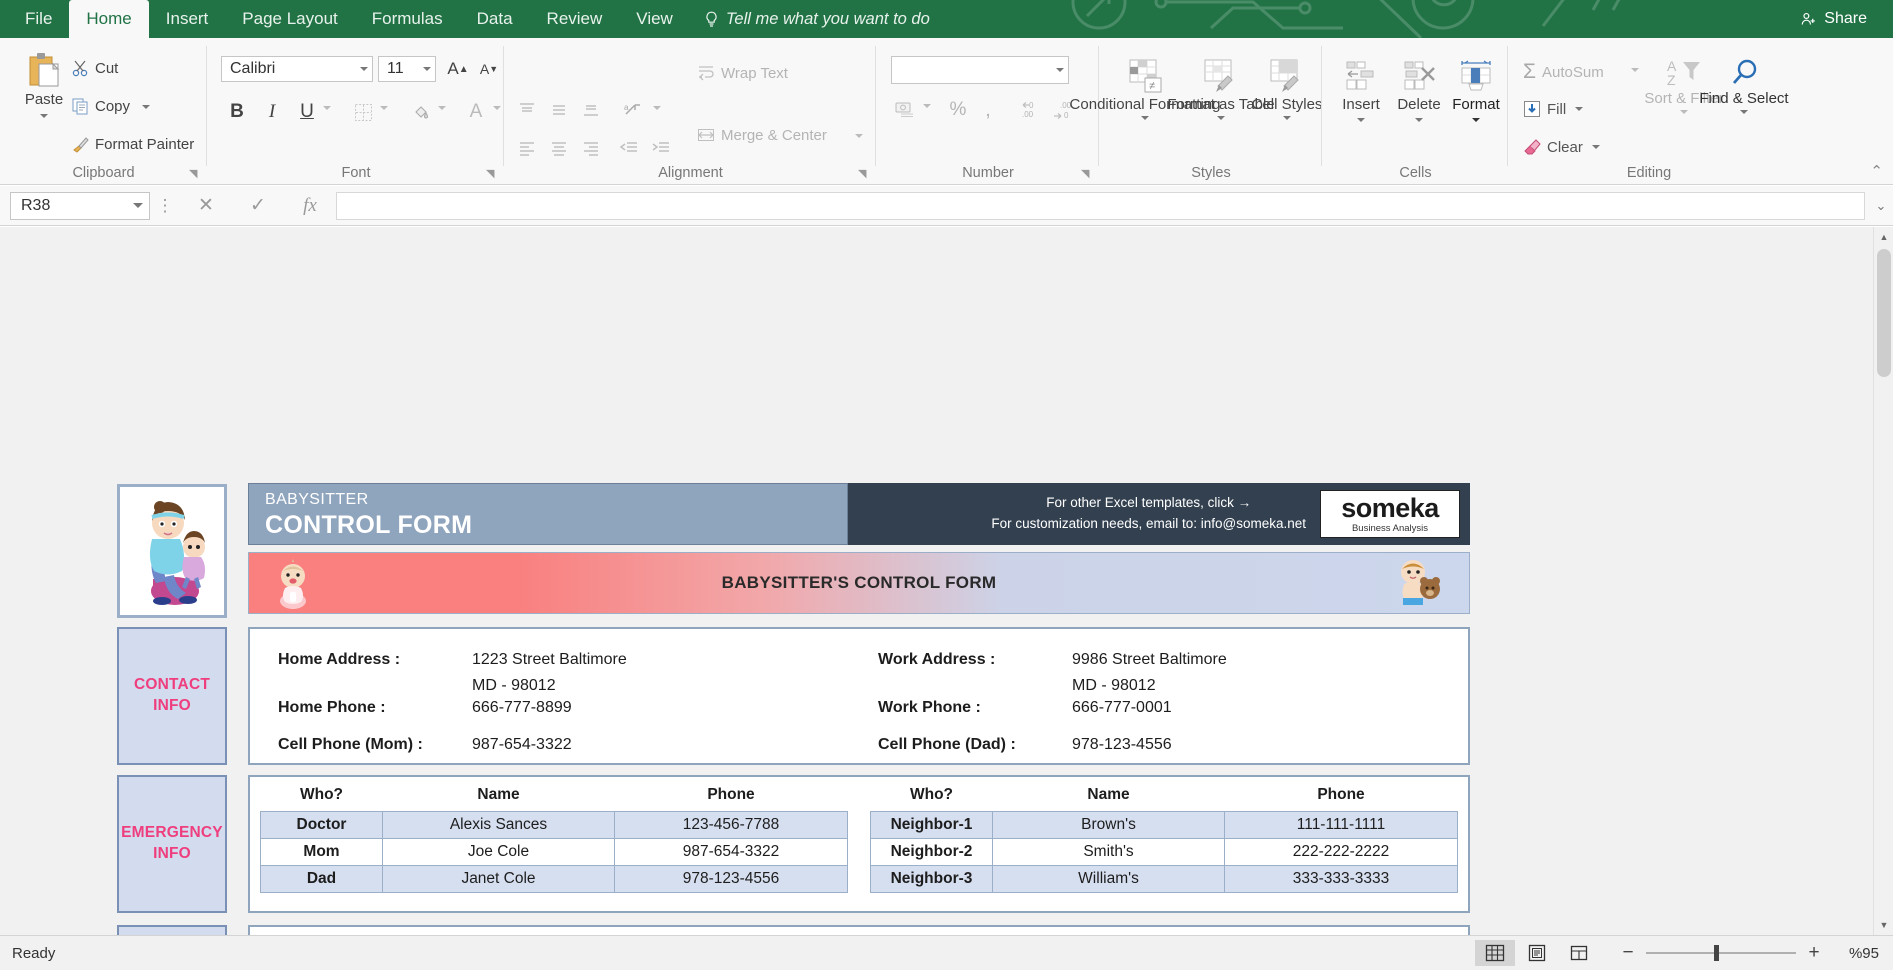 This screenshot has width=1893, height=970. I want to click on align-bottom-button, so click(591, 110).